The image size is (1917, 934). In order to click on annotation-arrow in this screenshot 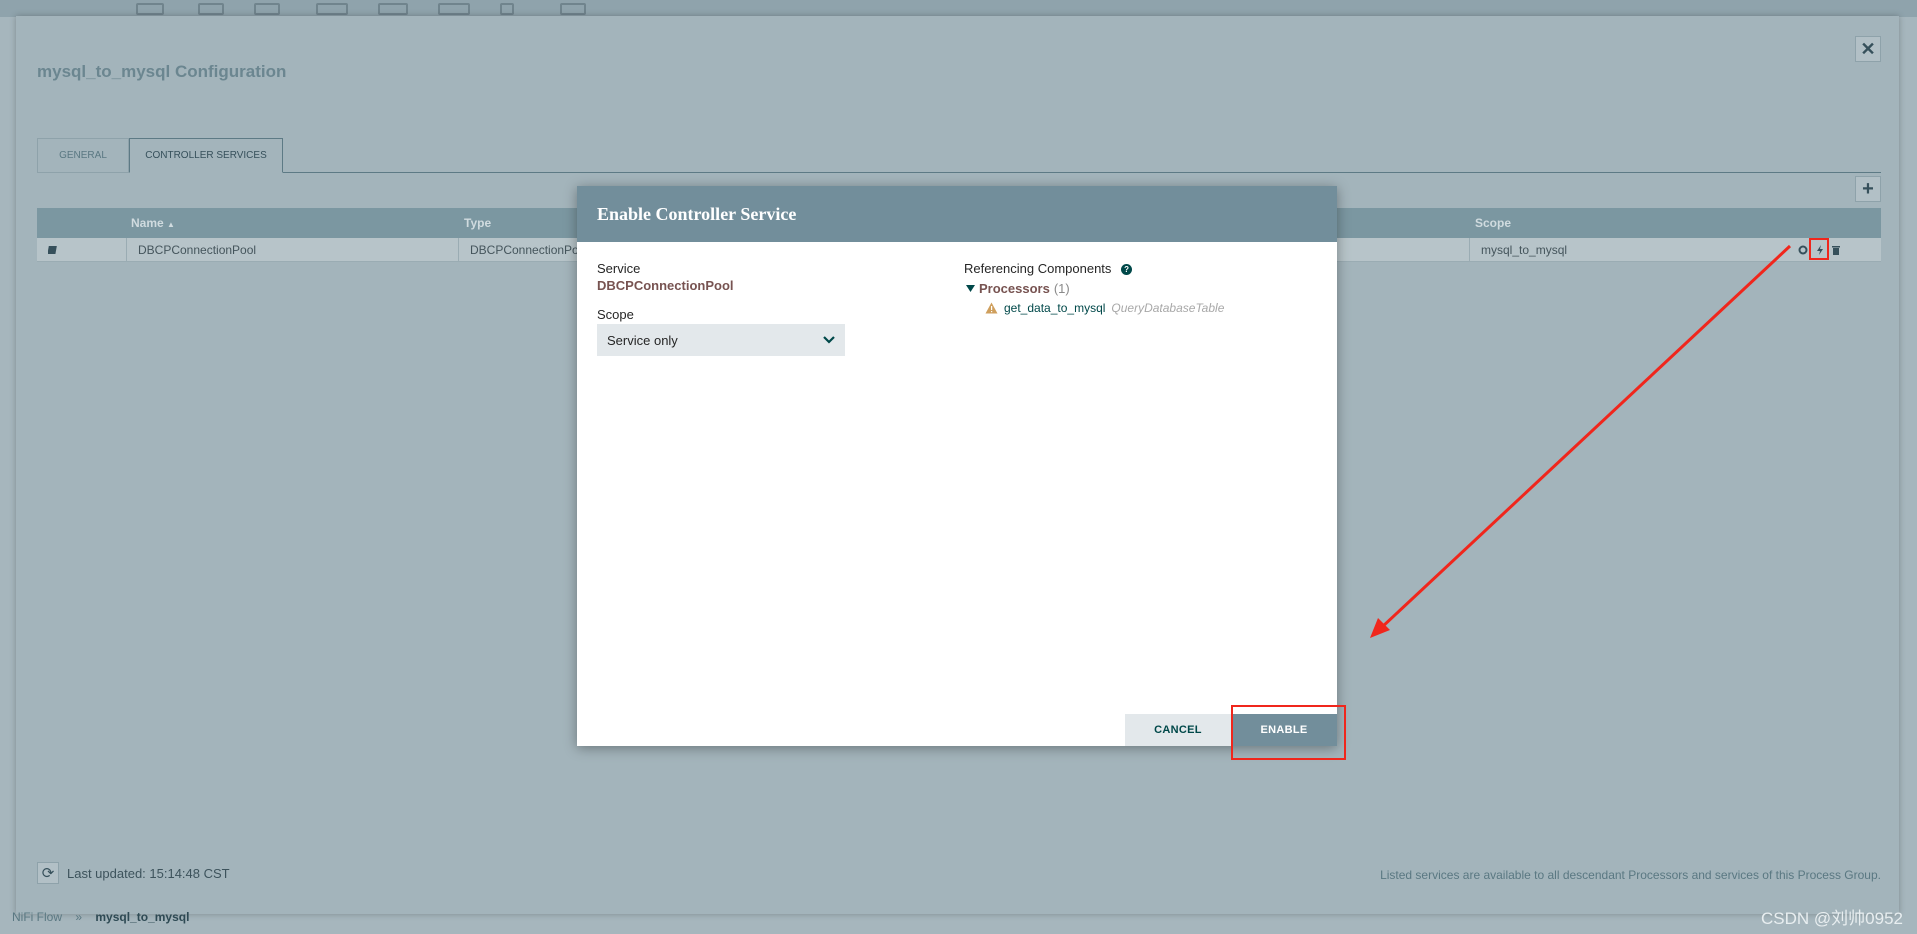, I will do `click(1581, 441)`.